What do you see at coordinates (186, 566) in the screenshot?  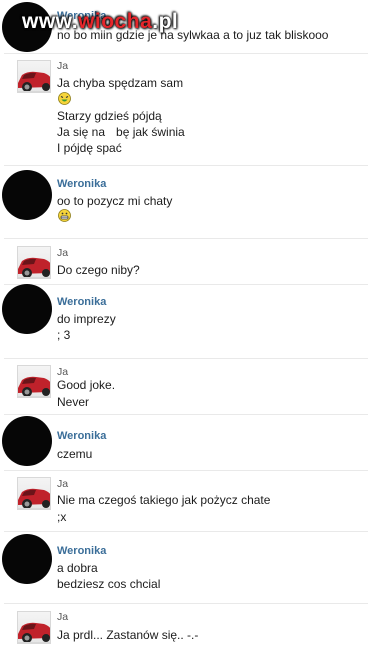 I see `chat-message: Weronika a dobra bedziesz cos chcial` at bounding box center [186, 566].